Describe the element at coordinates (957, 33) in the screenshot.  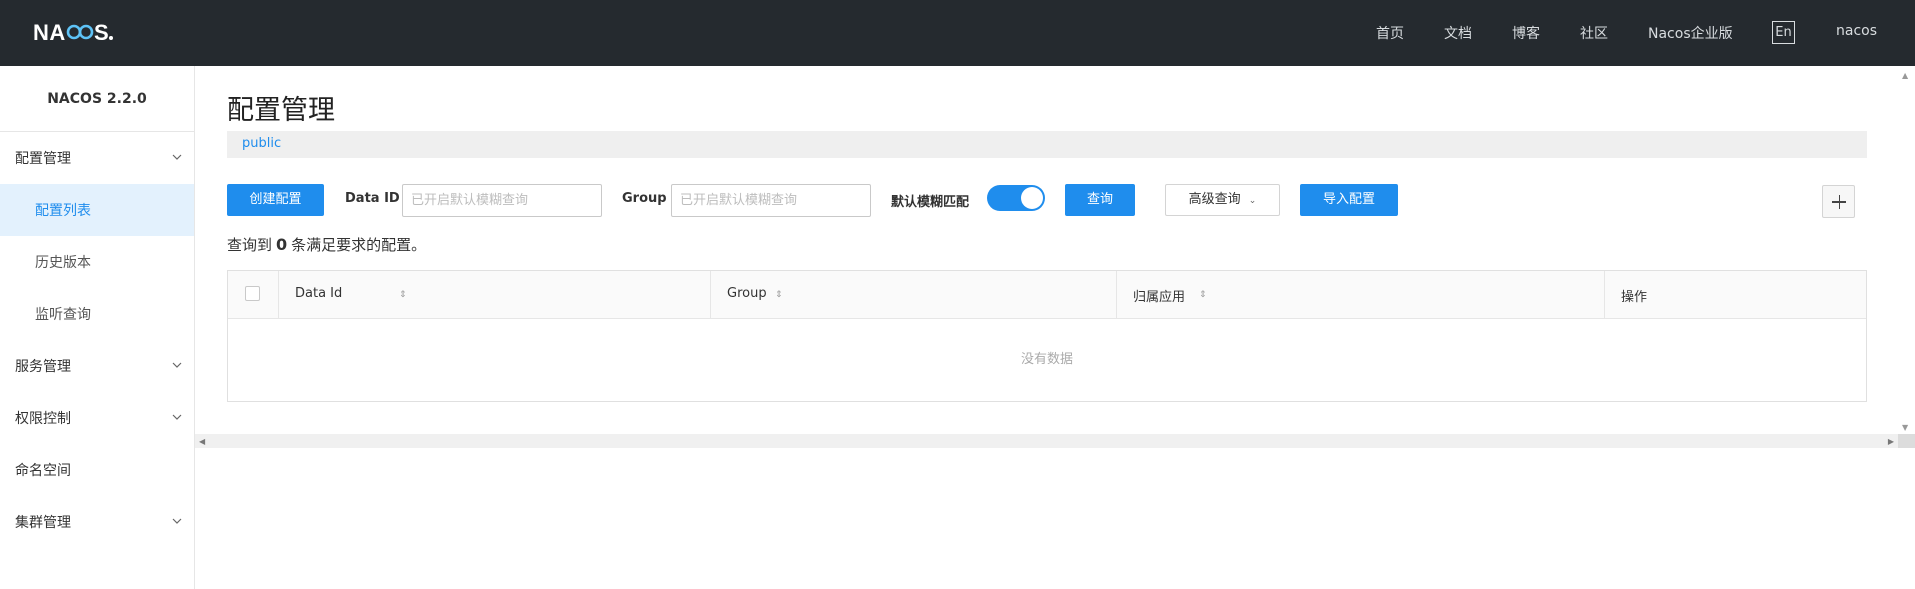
I see `top-navbar: NA S 首页 文档 博客 社区 Nacos企业版 En nacos` at that location.